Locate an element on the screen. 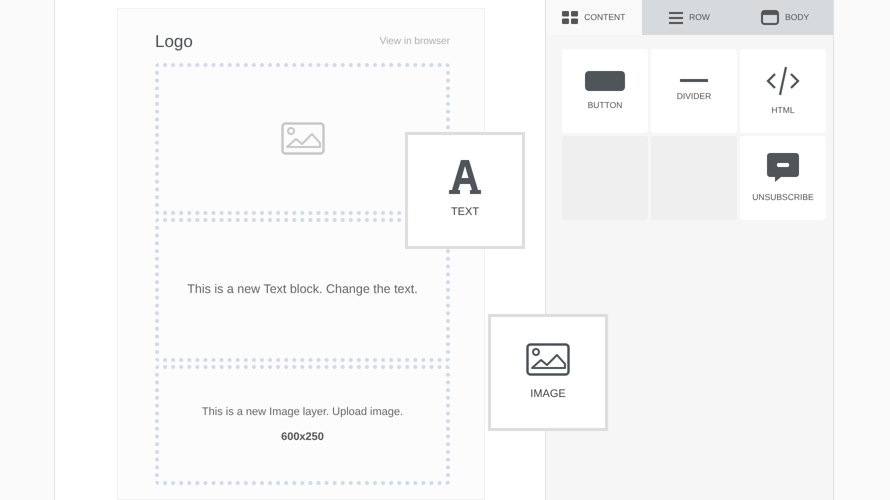 The image size is (890, 500). logo-text: Logo is located at coordinates (174, 42).